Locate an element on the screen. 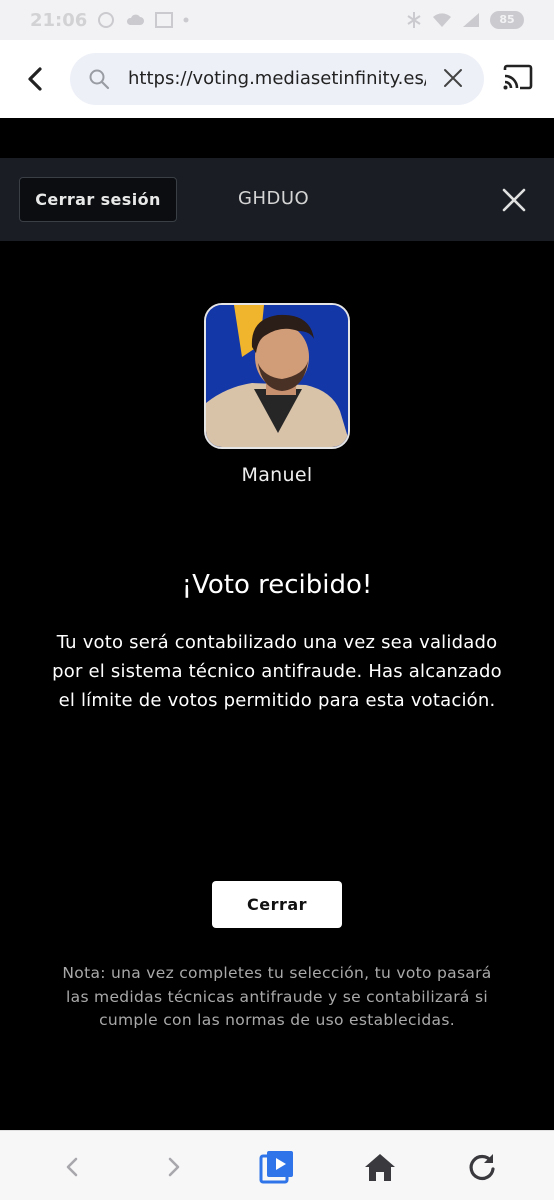 Image resolution: width=554 pixels, height=1200 pixels. logout-button: Cerrar sesión is located at coordinates (98, 199).